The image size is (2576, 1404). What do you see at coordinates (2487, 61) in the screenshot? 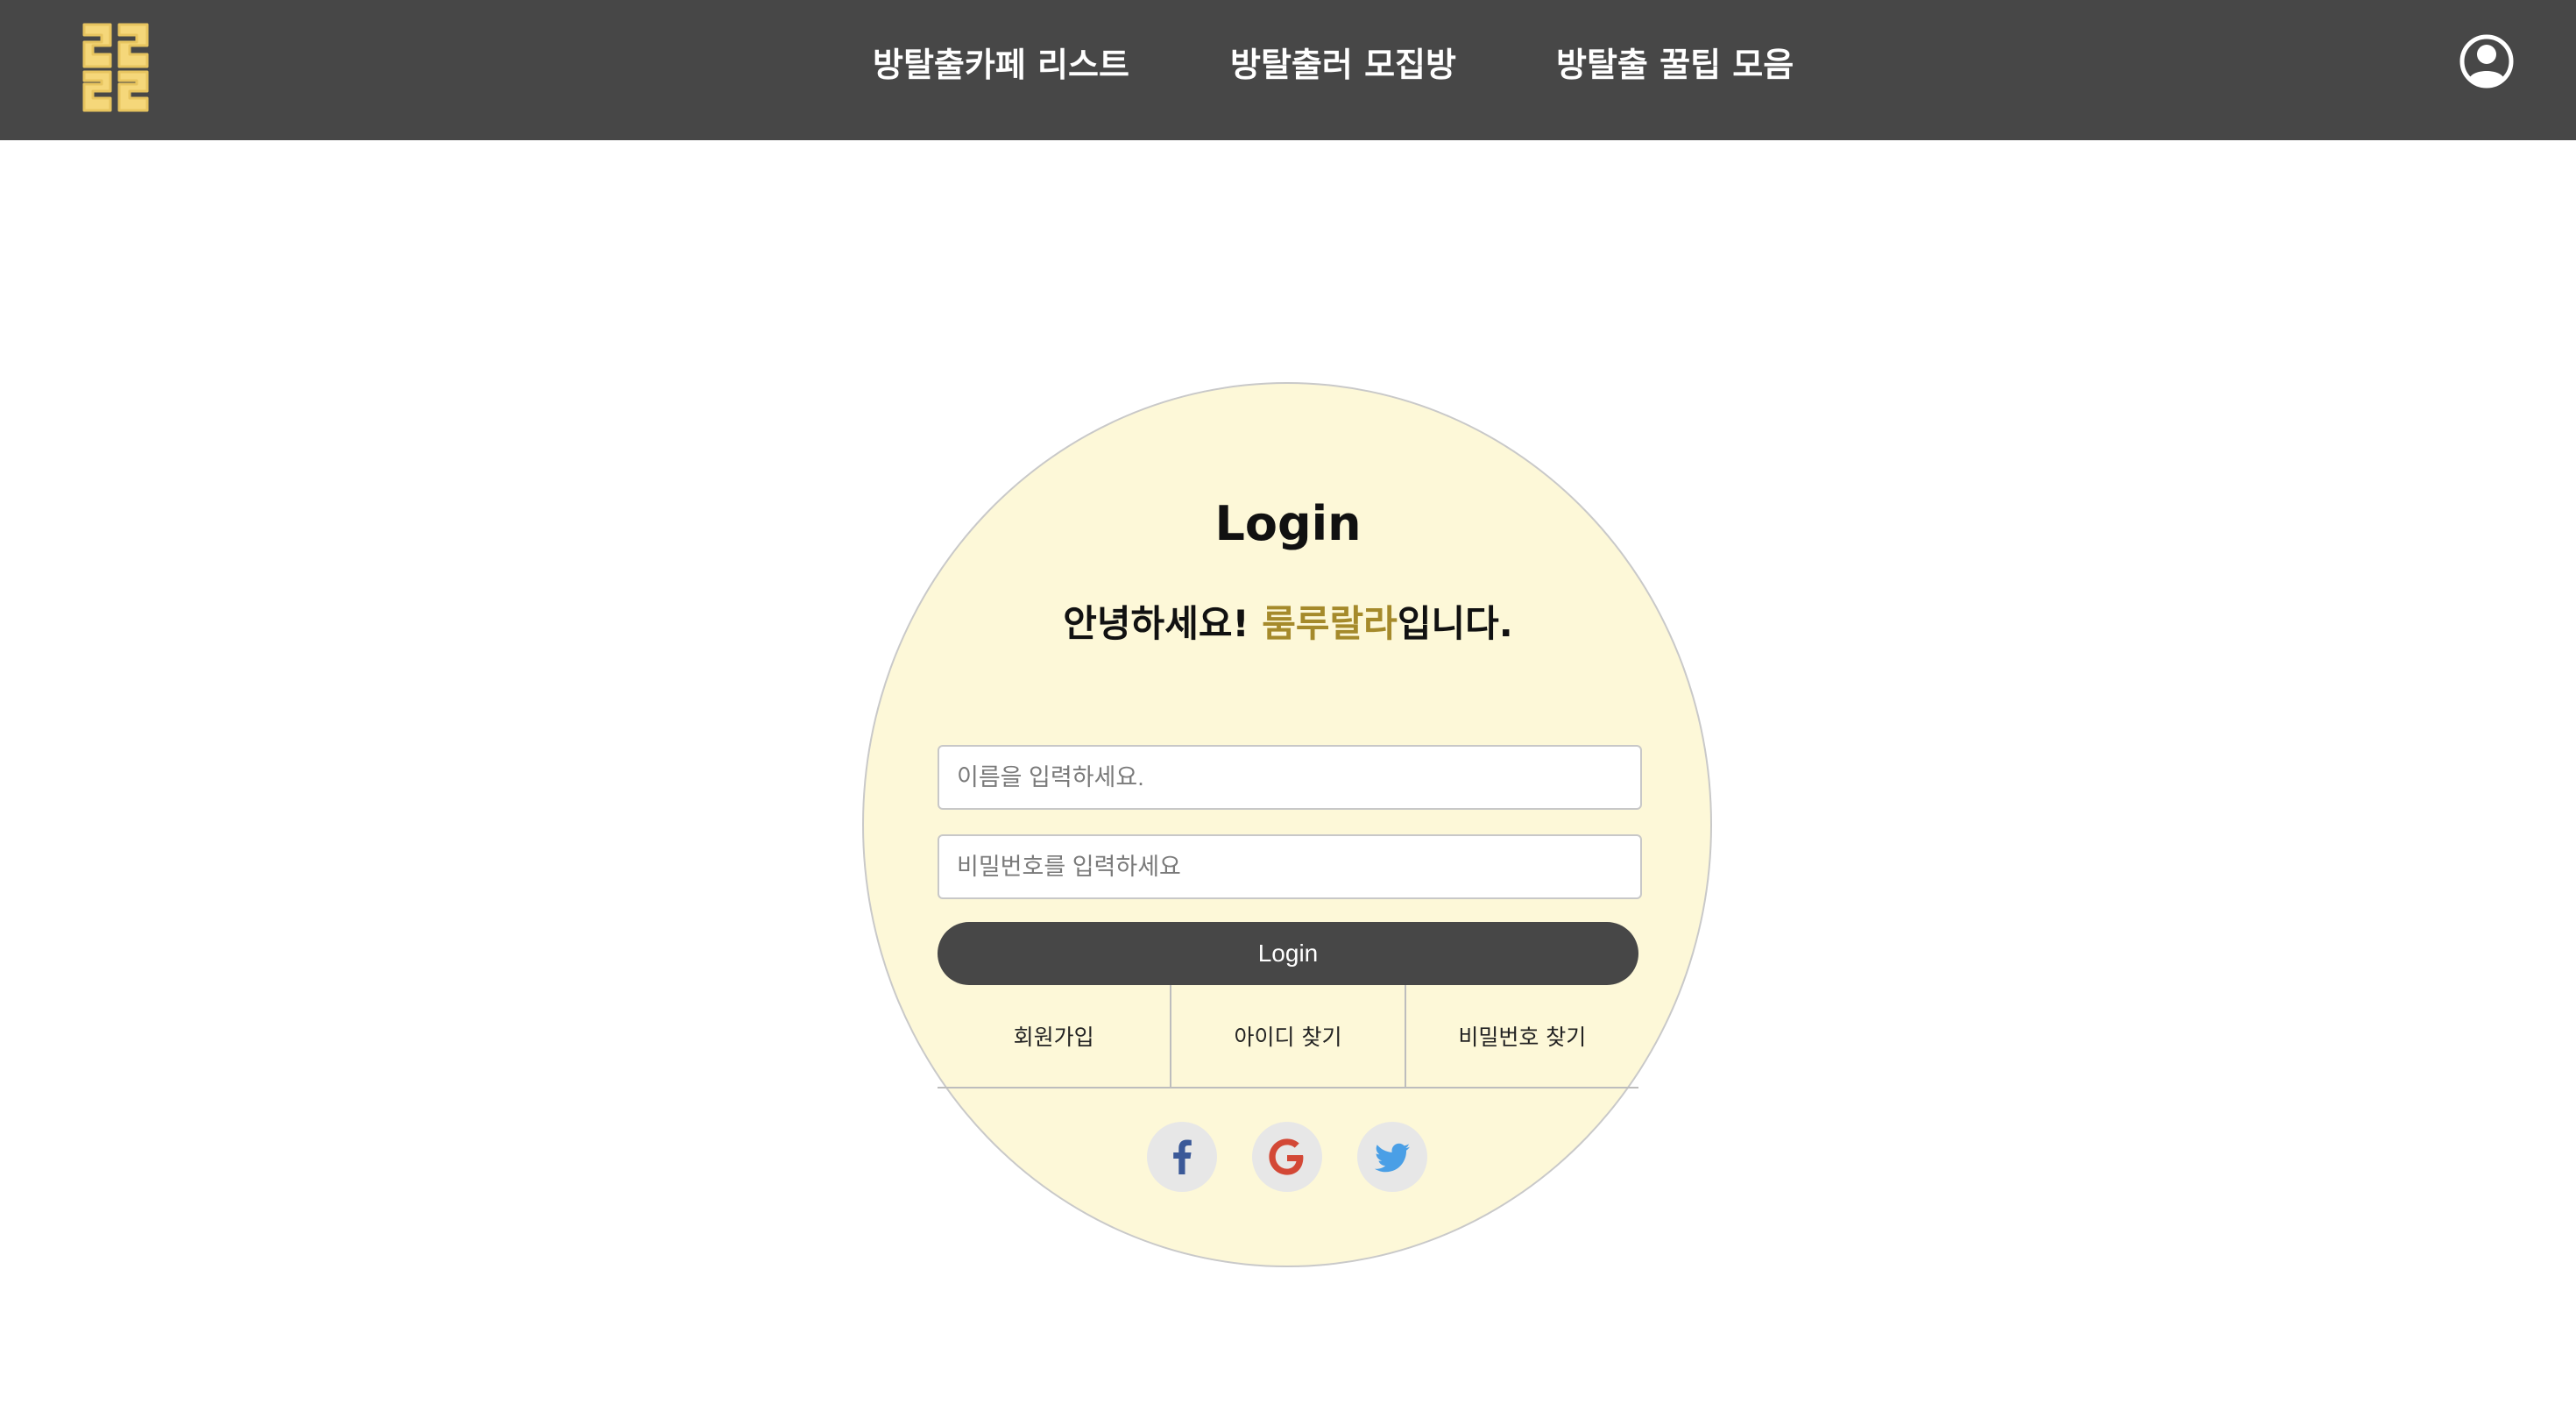
I see `user-circle-icon` at bounding box center [2487, 61].